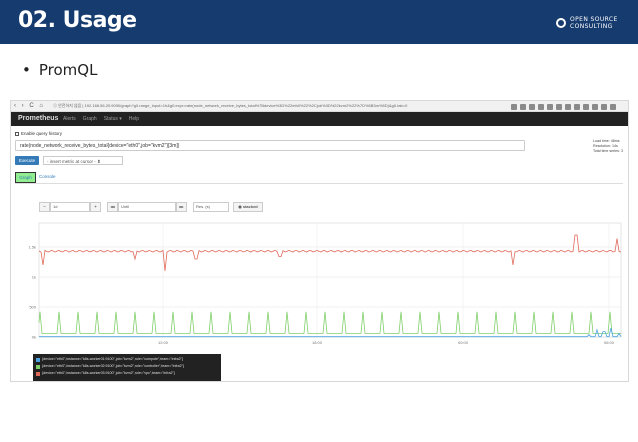 The image size is (638, 442). Describe the element at coordinates (34, 337) in the screenshot. I see `y-tick-label: 0k` at that location.